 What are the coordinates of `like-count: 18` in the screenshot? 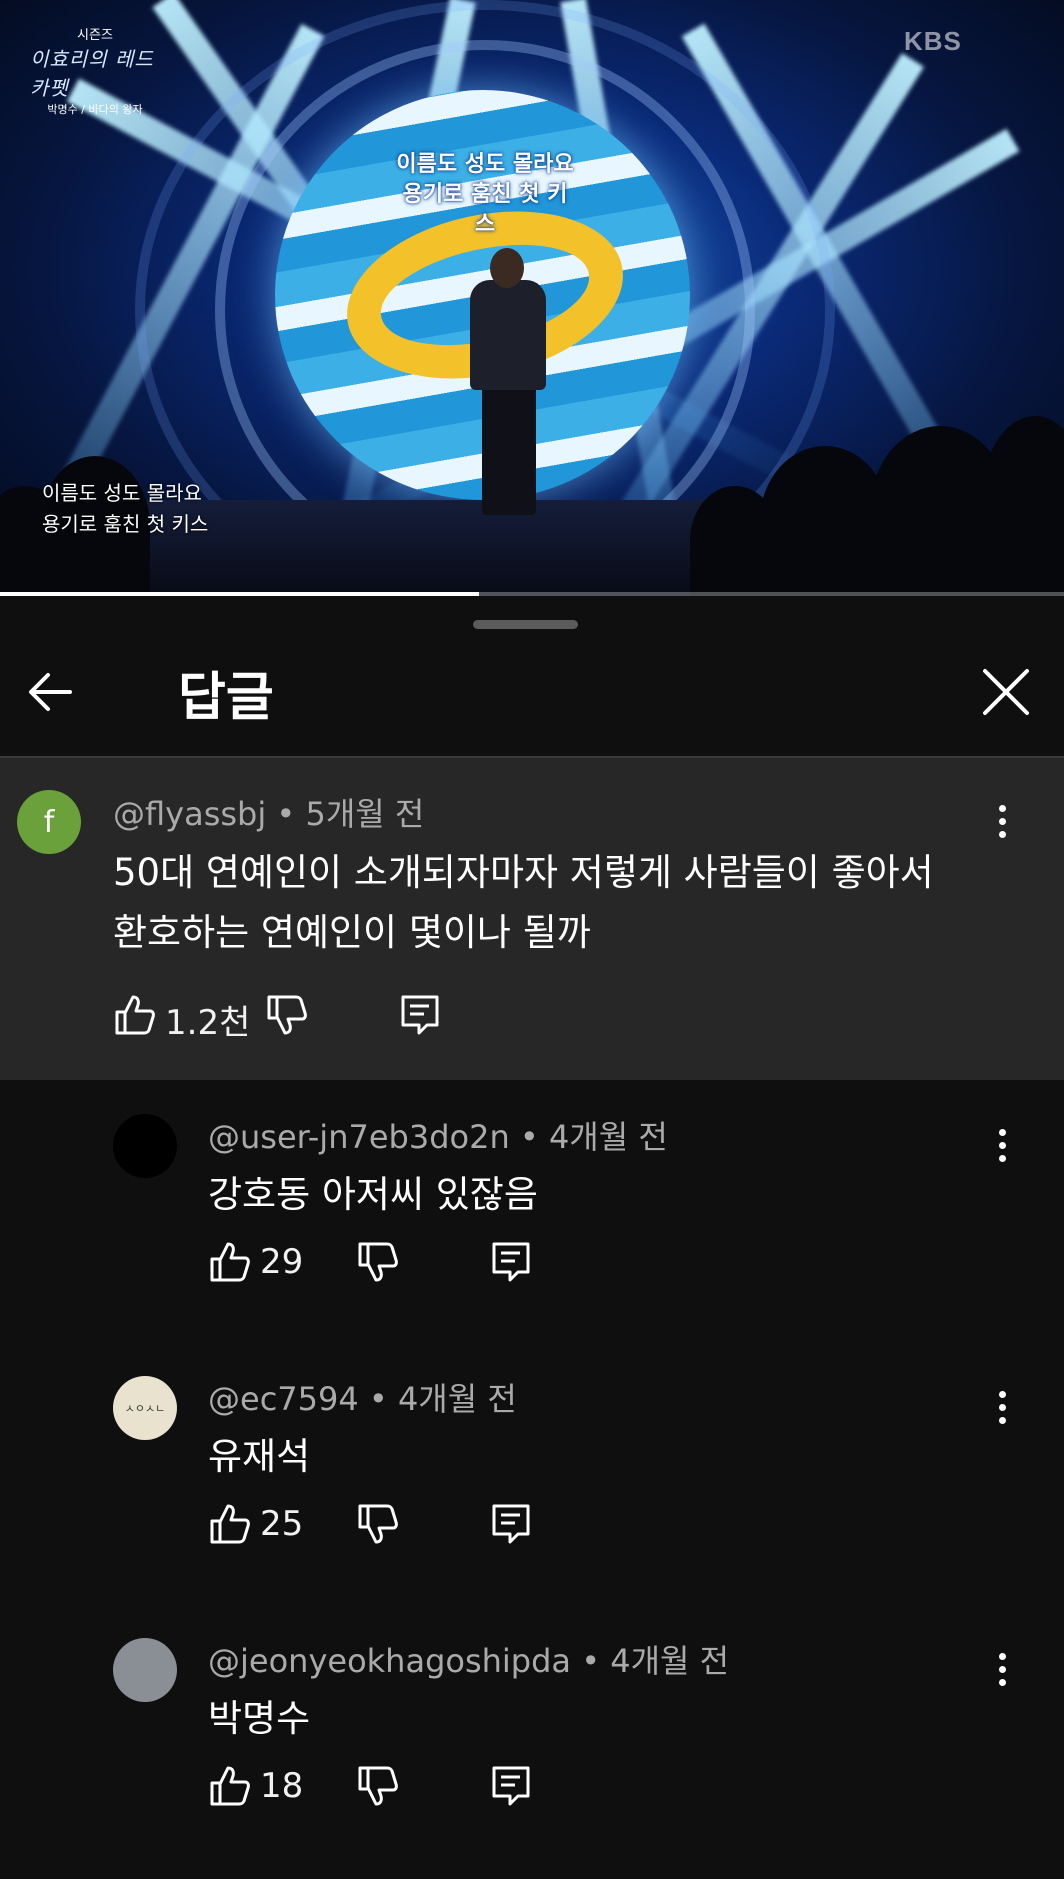 It's located at (282, 1786).